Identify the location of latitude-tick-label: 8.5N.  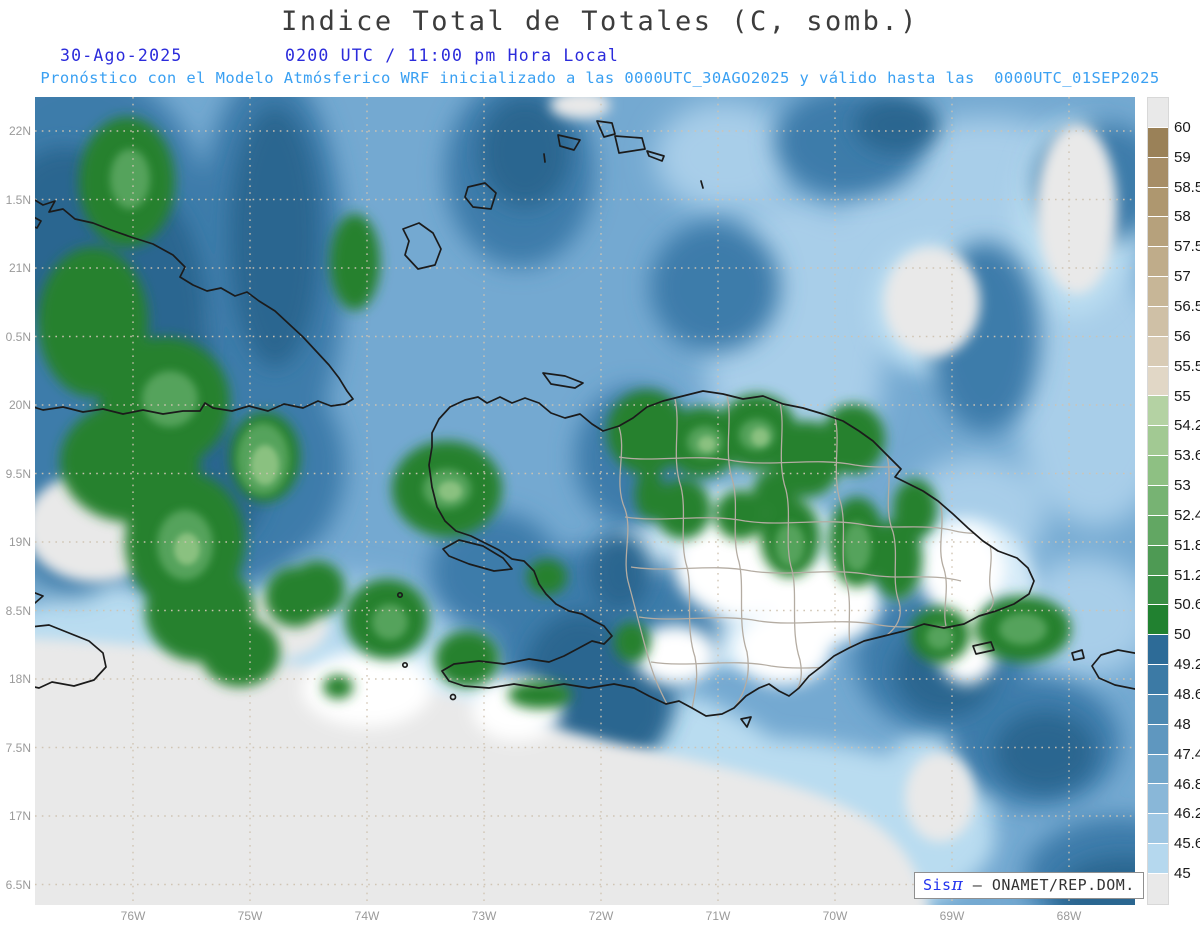
(18, 610).